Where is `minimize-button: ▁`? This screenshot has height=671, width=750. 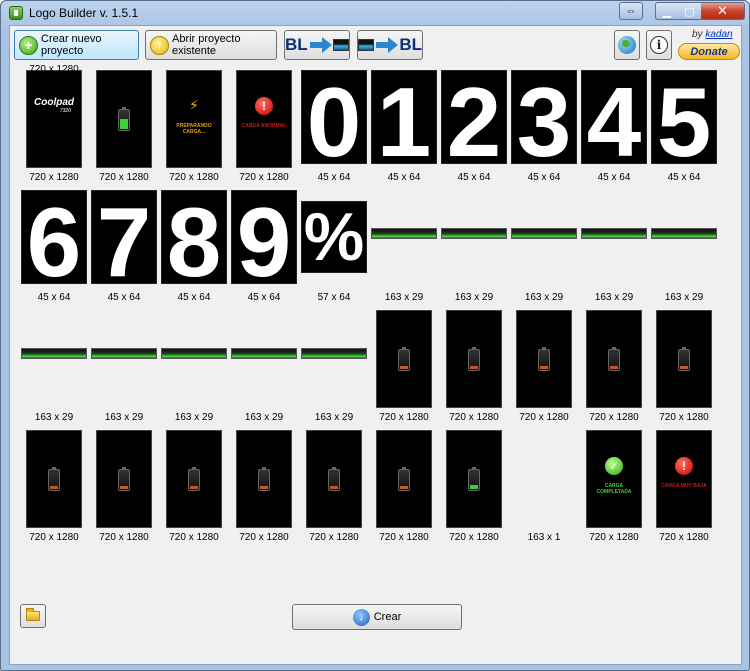
minimize-button: ▁ is located at coordinates (667, 11).